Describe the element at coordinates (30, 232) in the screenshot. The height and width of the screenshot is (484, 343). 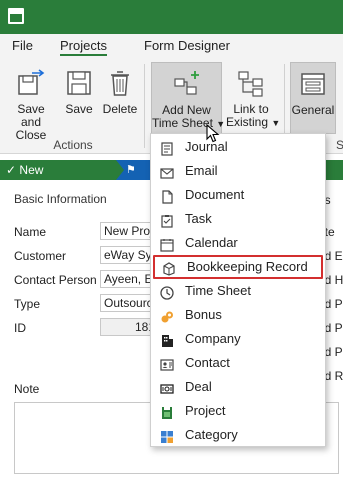
I see `field-label-name: Name` at that location.